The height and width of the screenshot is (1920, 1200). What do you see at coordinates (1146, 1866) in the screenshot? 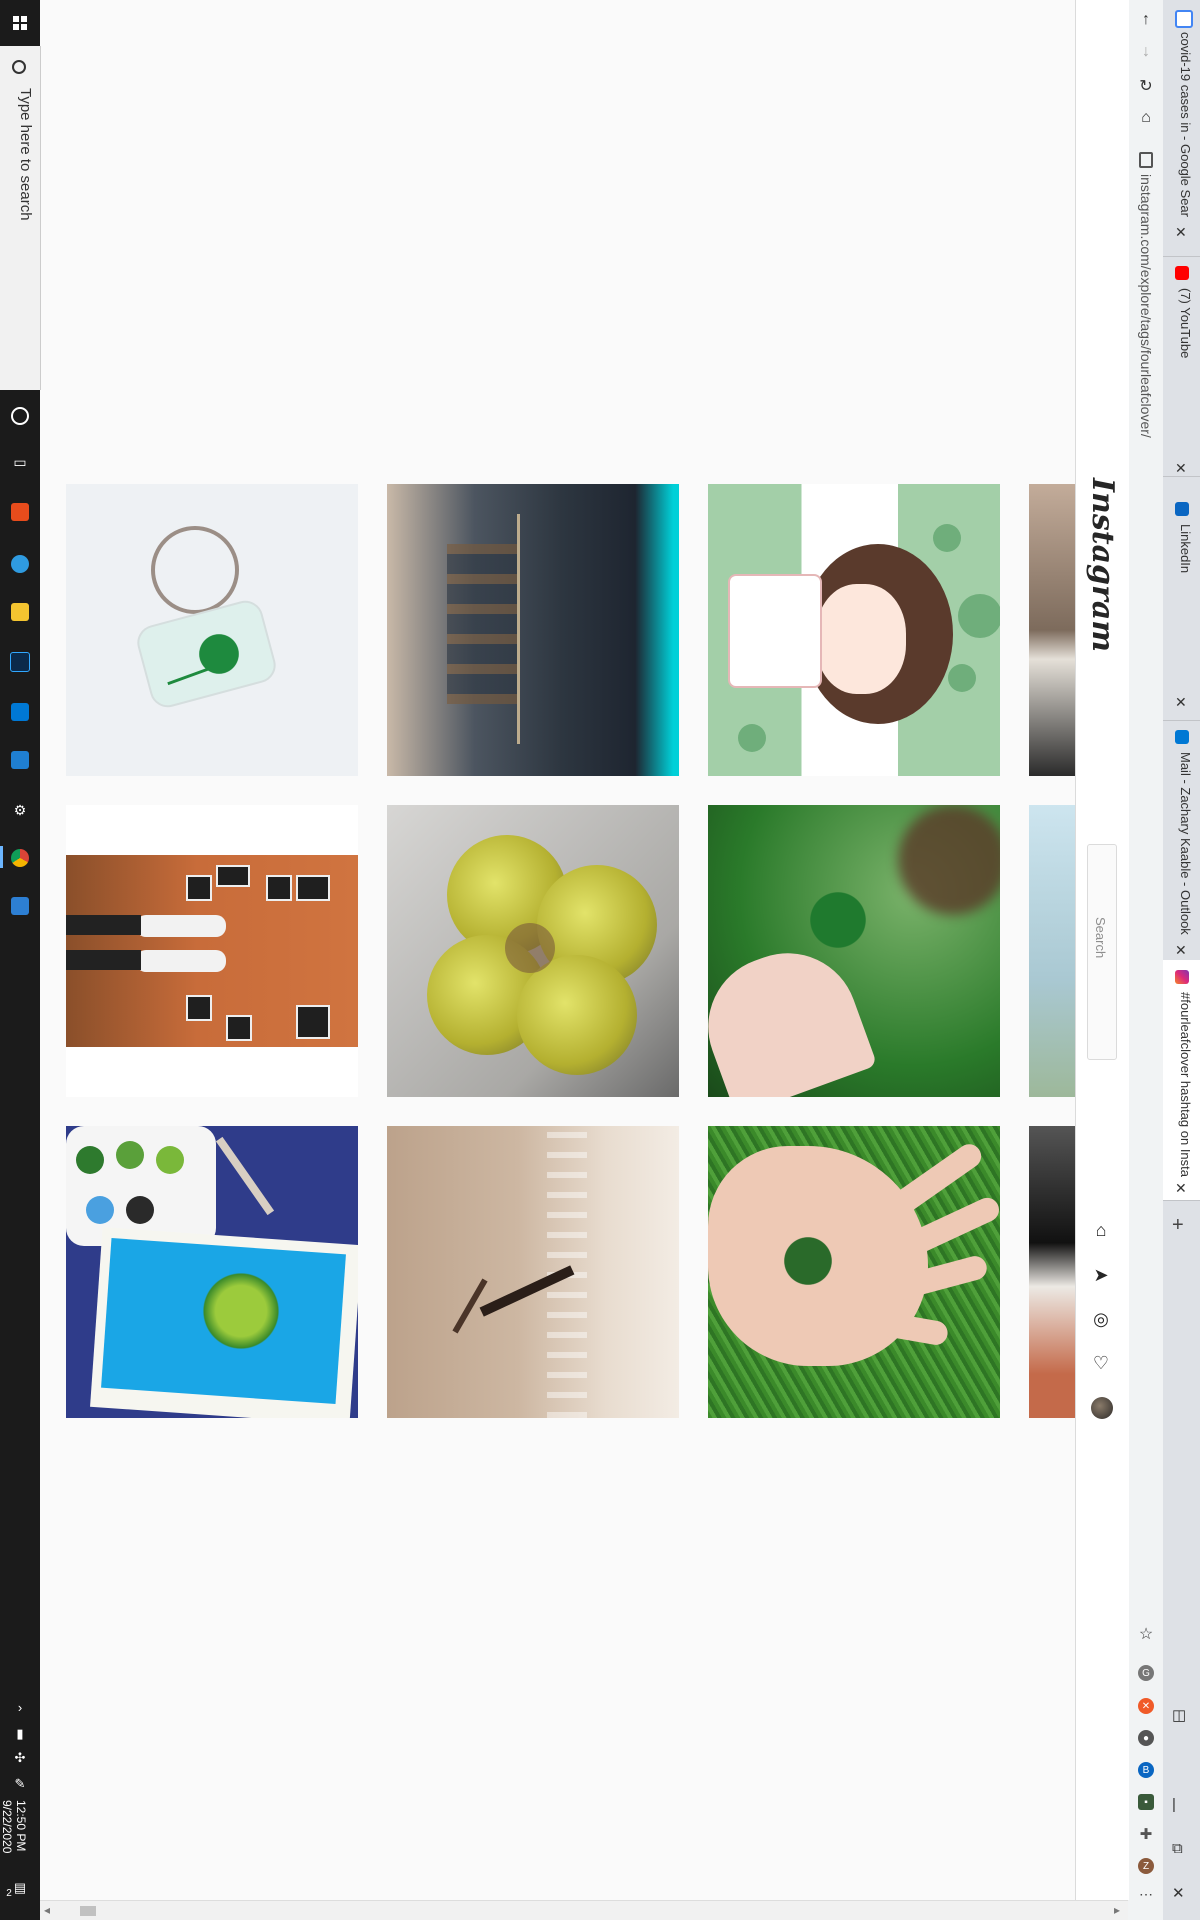
I see `profile-avatar-icon: Z` at bounding box center [1146, 1866].